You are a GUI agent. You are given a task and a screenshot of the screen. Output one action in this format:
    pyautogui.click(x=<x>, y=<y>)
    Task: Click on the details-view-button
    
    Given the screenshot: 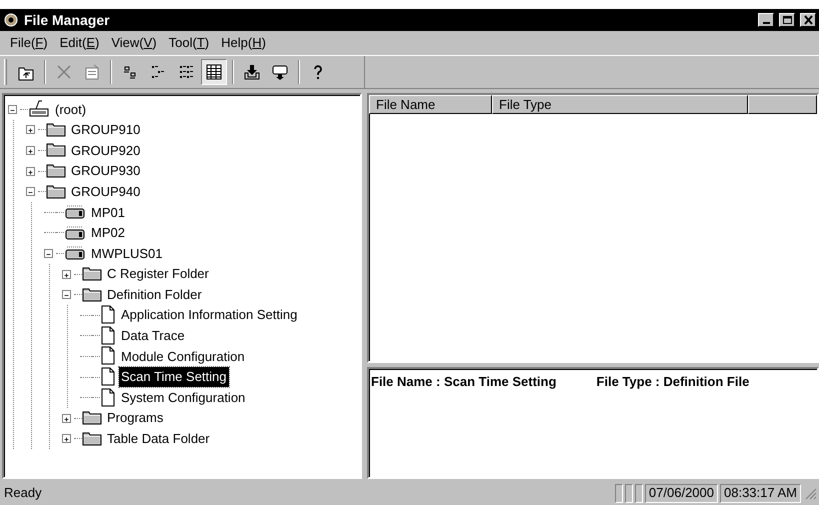 What is the action you would take?
    pyautogui.click(x=214, y=72)
    